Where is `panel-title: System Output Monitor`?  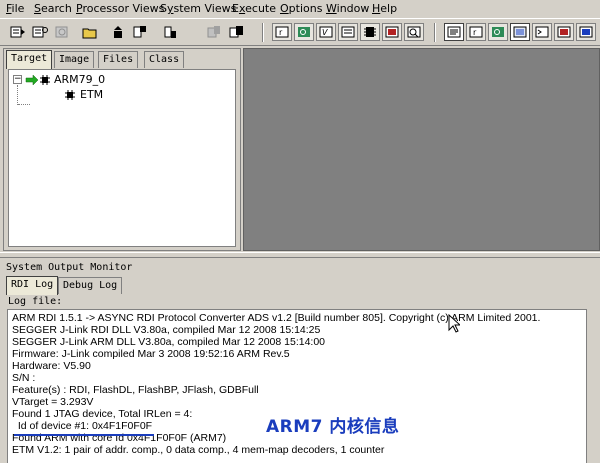
panel-title: System Output Monitor is located at coordinates (69, 267).